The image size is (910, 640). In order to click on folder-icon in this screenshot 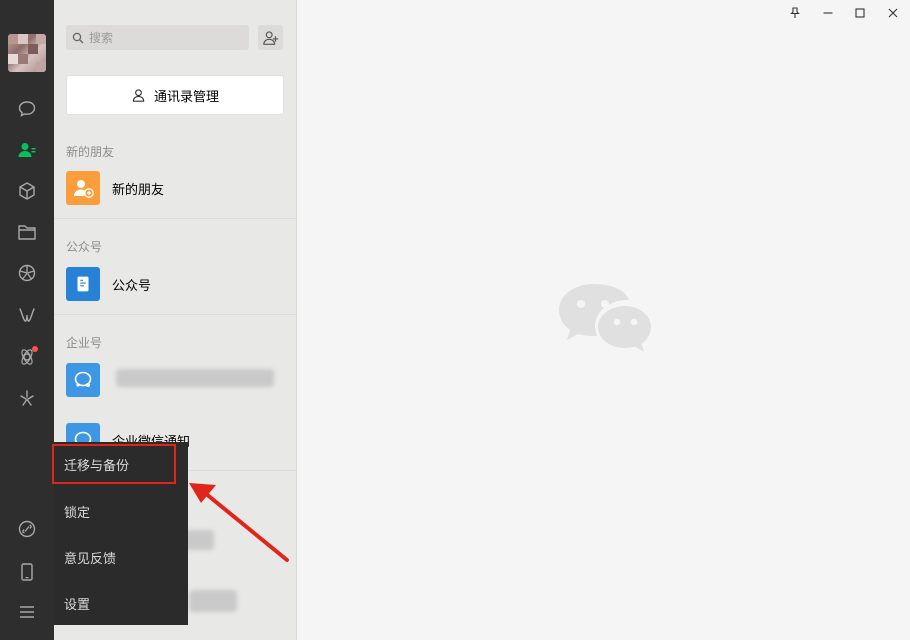, I will do `click(27, 232)`.